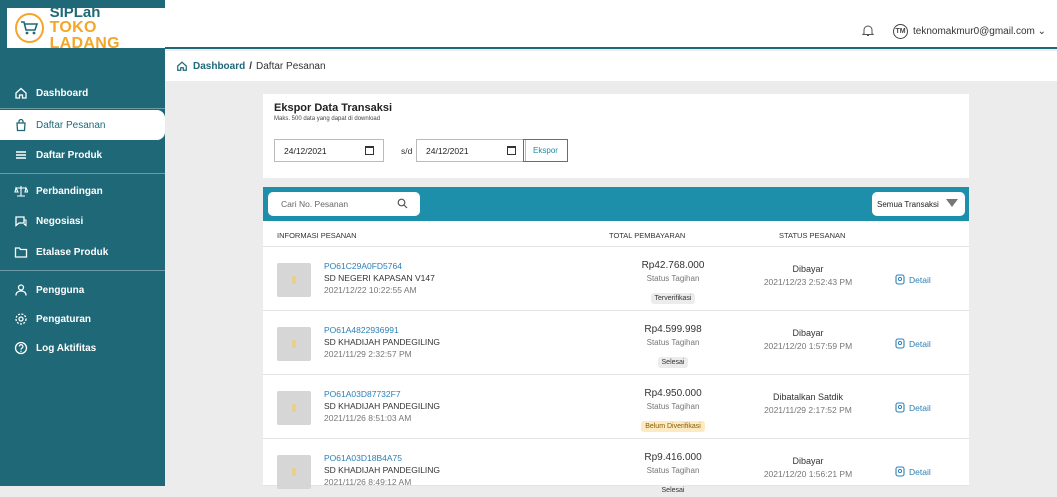  What do you see at coordinates (64, 319) in the screenshot?
I see `sidebar-item-label: Pengaturan` at bounding box center [64, 319].